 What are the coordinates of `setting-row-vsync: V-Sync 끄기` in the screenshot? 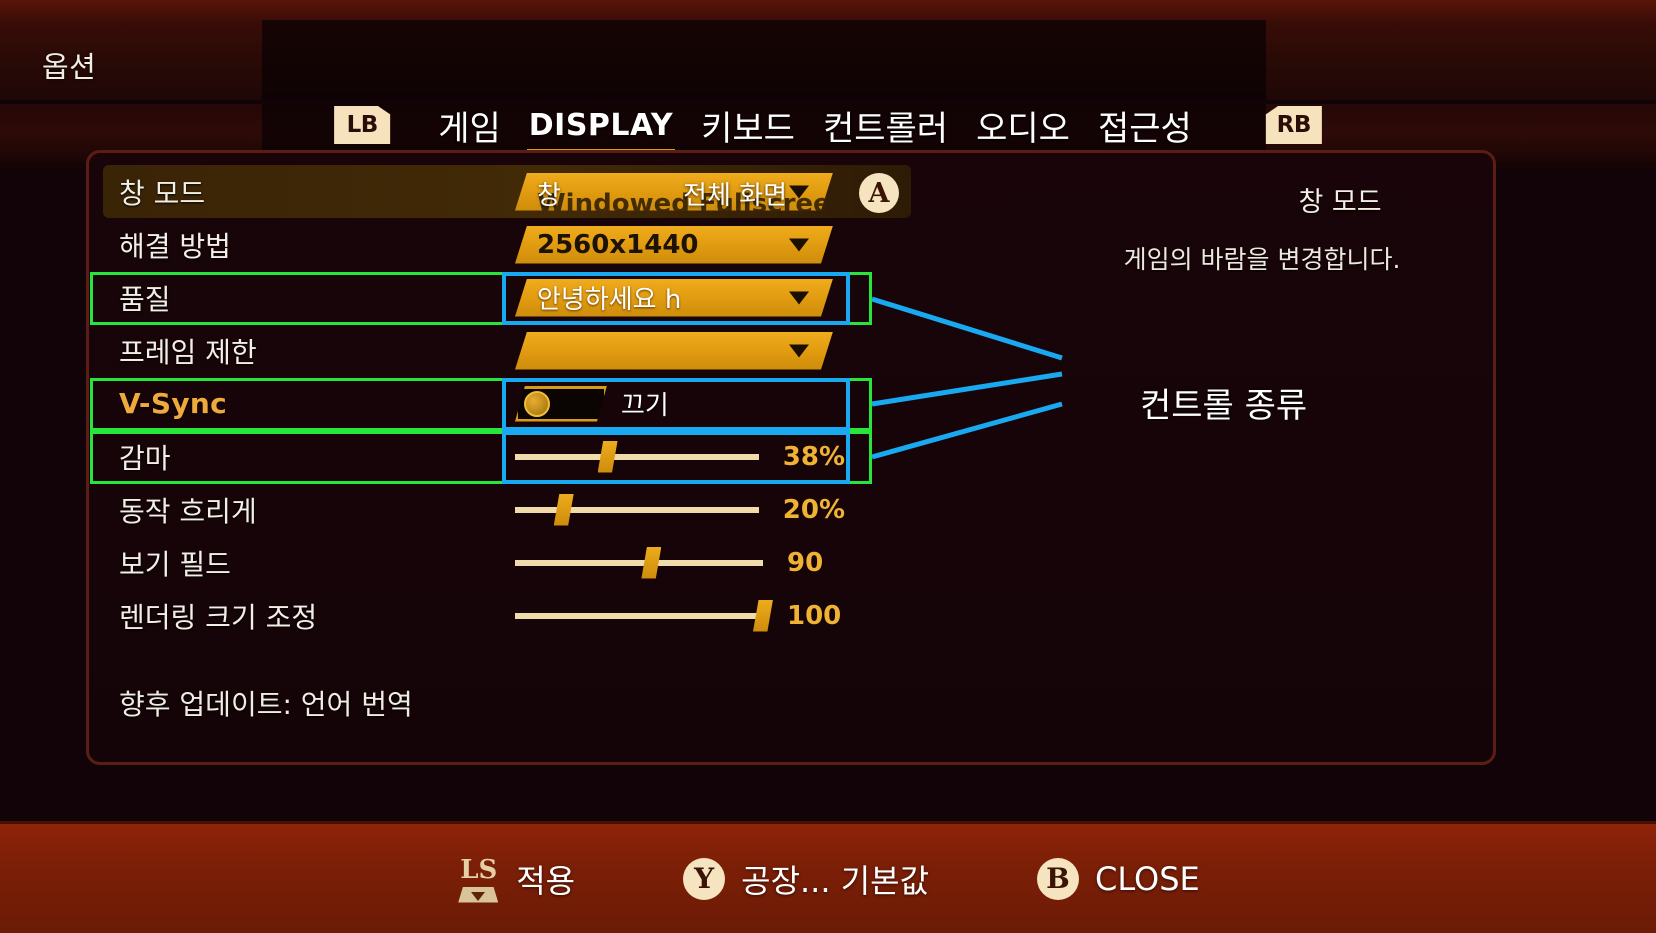 It's located at (507, 403).